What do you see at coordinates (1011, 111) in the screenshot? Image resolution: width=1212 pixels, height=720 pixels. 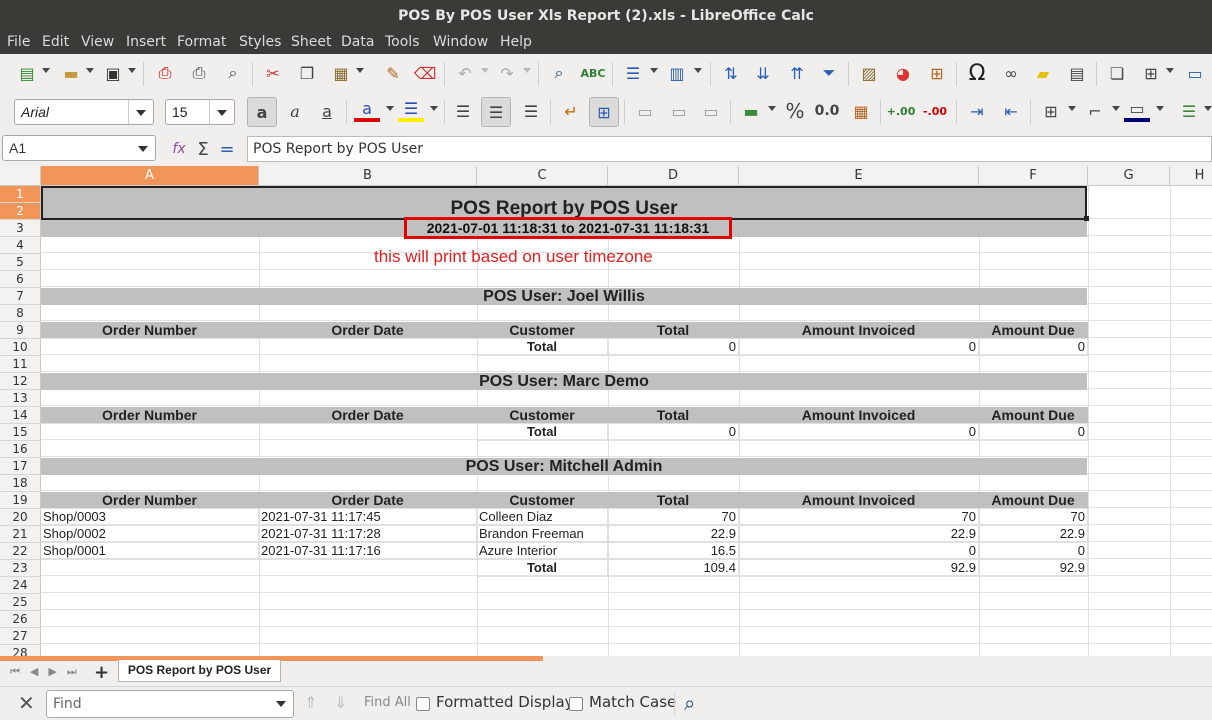 I see `decrease-indent-icon: ⇤` at bounding box center [1011, 111].